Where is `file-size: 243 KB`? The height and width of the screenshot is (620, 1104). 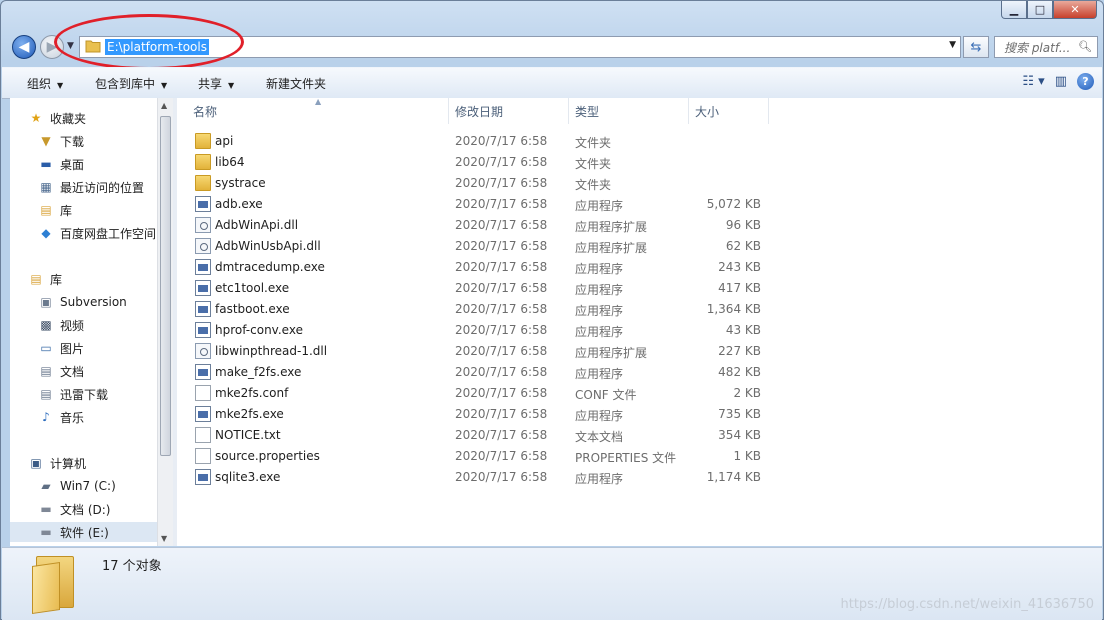
file-size: 243 KB is located at coordinates (739, 267).